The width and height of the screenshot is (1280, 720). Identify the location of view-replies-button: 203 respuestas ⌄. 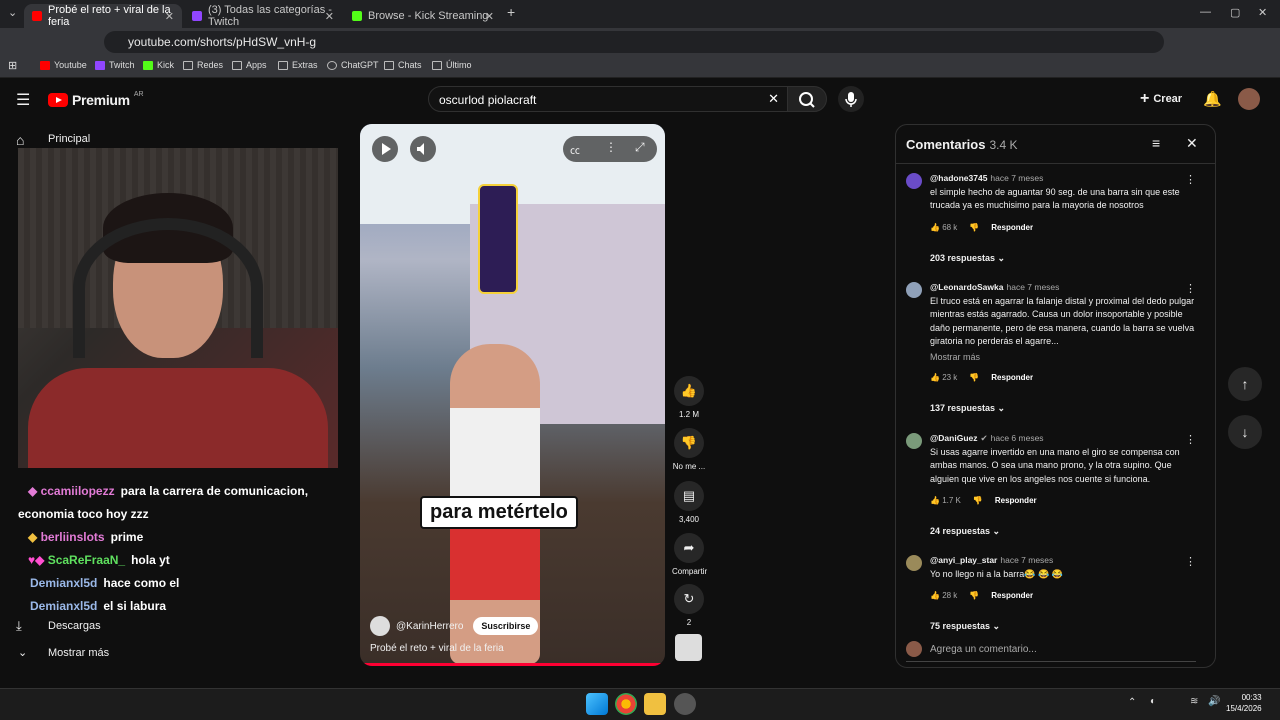
(967, 258).